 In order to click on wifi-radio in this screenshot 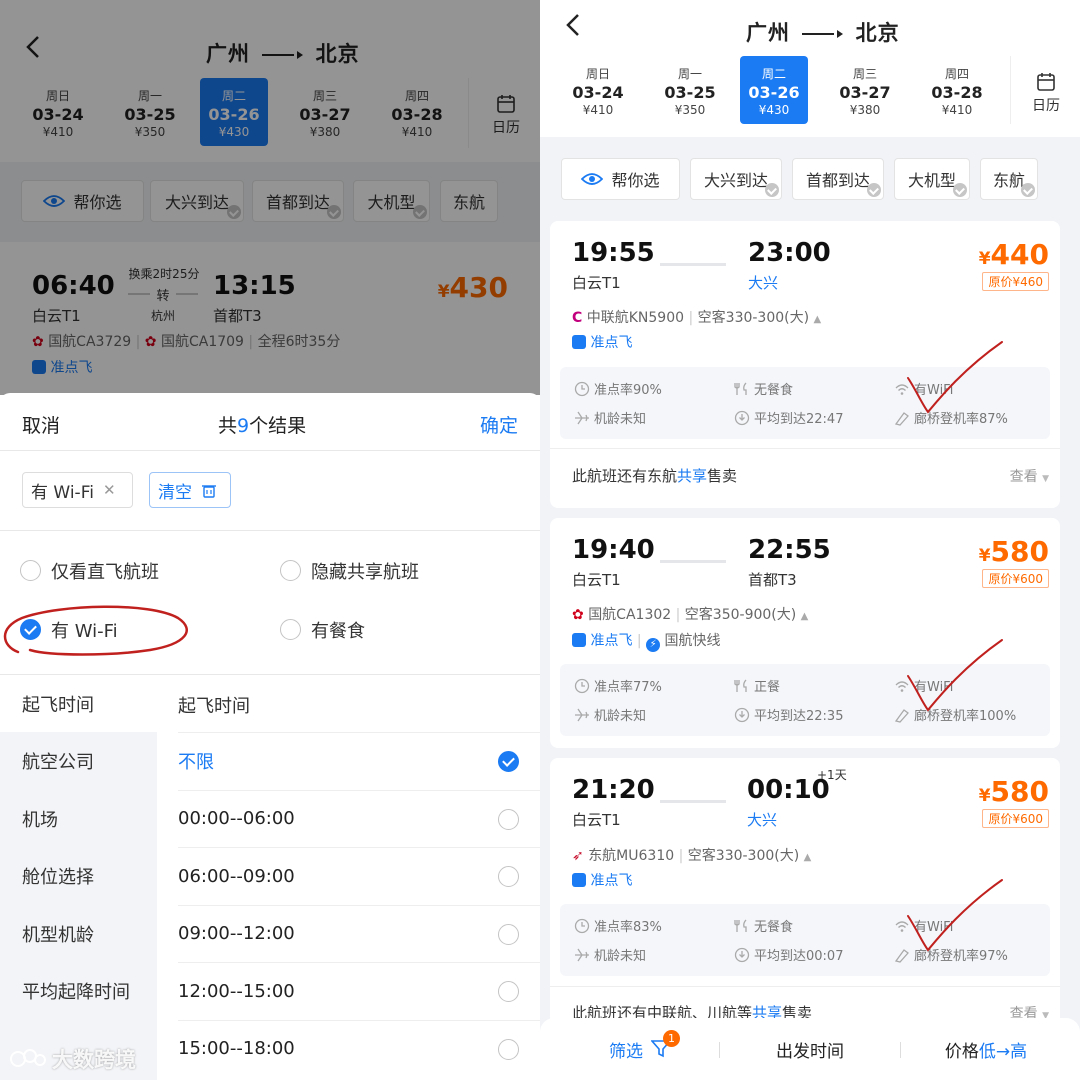, I will do `click(30, 629)`.